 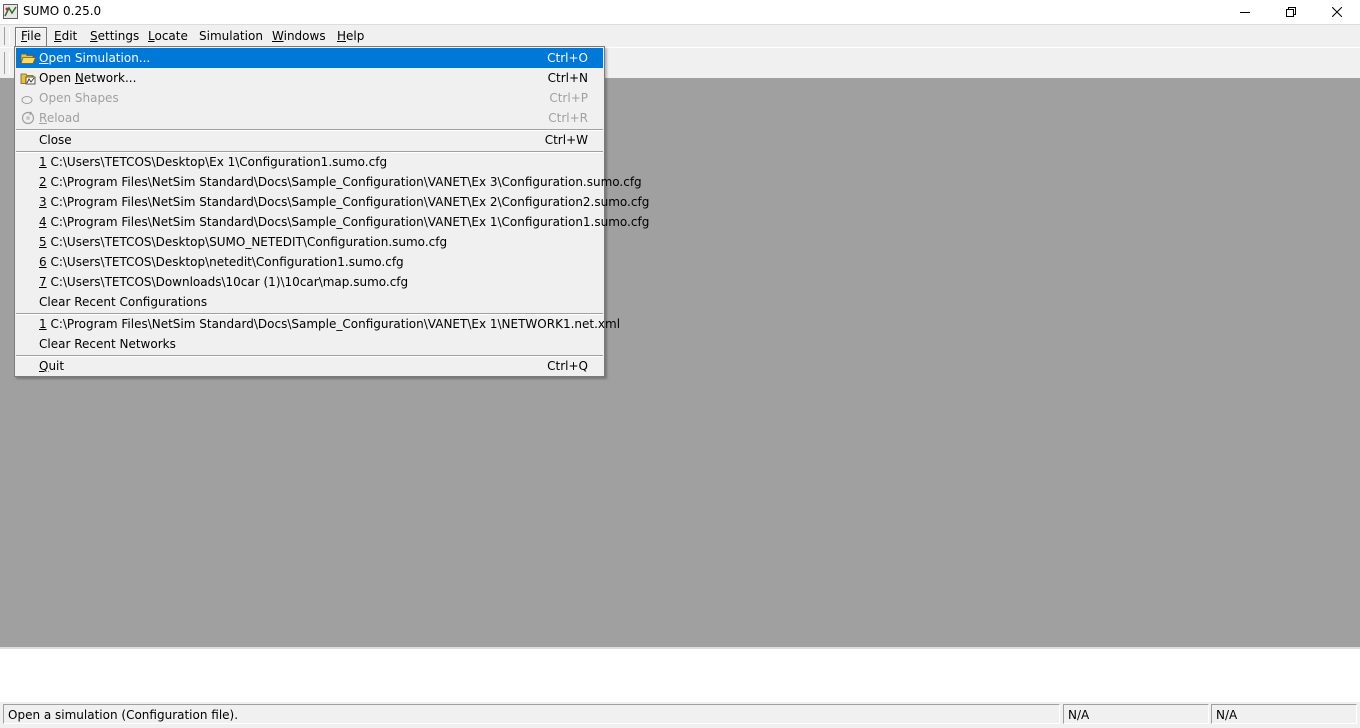 I want to click on title-bar: SUMO 0.25.0, so click(x=680, y=12).